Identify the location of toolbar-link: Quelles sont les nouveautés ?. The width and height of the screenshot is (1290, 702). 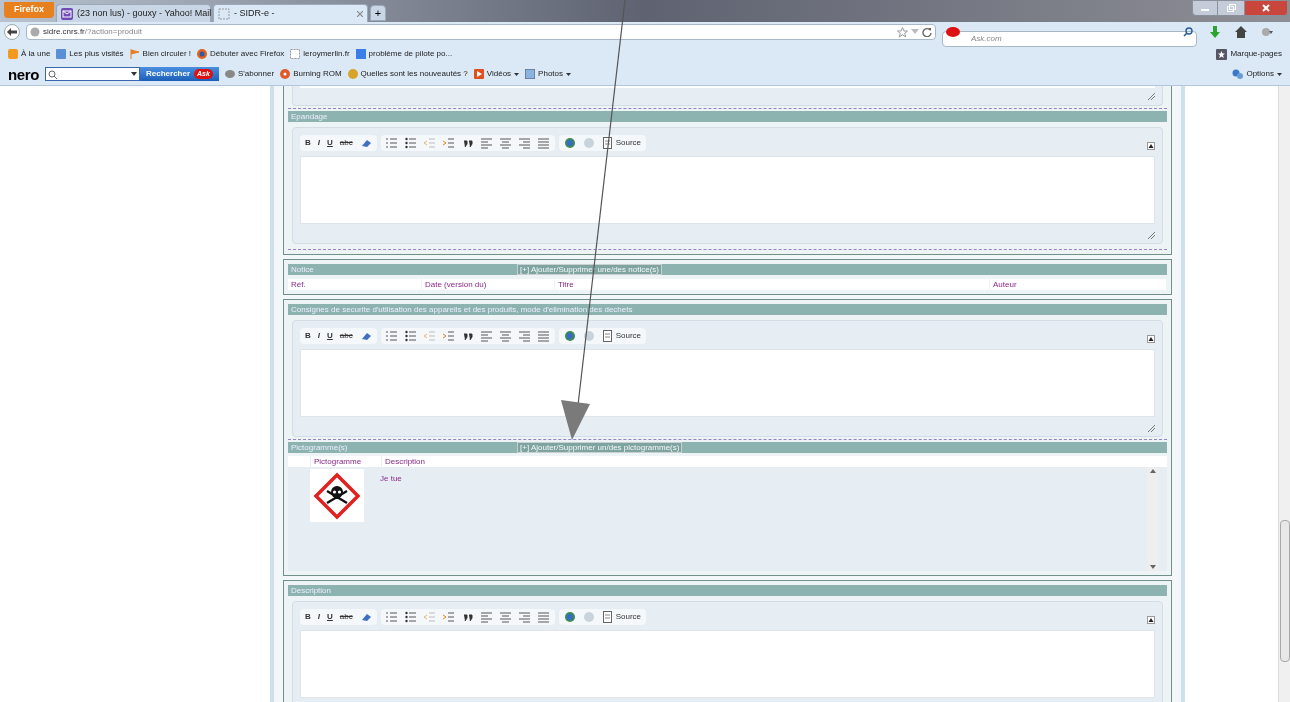
(407, 74).